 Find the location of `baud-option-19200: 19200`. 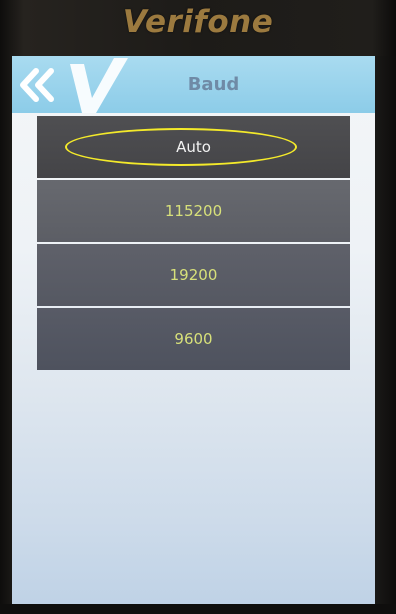

baud-option-19200: 19200 is located at coordinates (193, 275).